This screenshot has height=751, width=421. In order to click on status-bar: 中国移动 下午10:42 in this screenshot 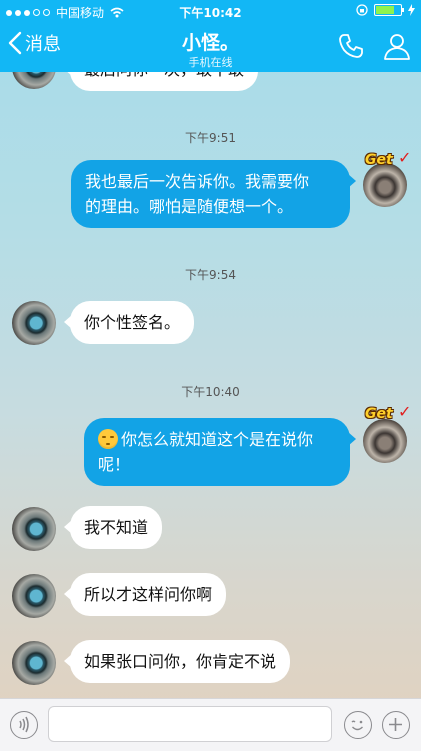, I will do `click(210, 11)`.